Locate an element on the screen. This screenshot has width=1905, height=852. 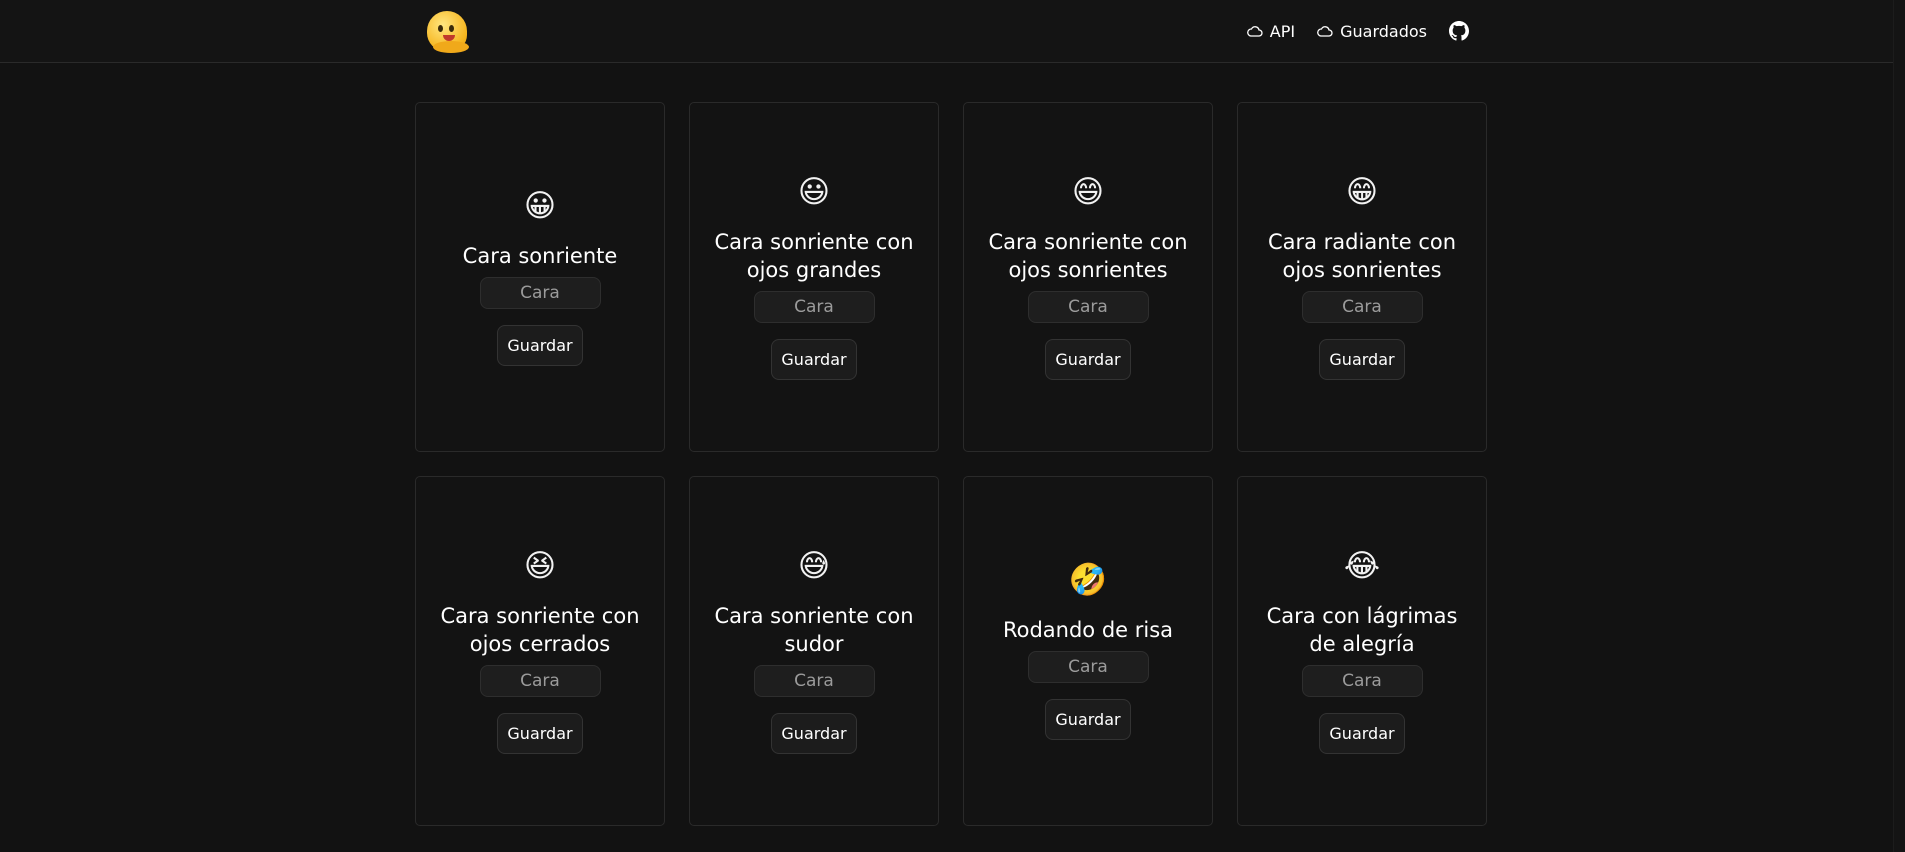
nav-link-guardados: Guardados is located at coordinates (1372, 31).